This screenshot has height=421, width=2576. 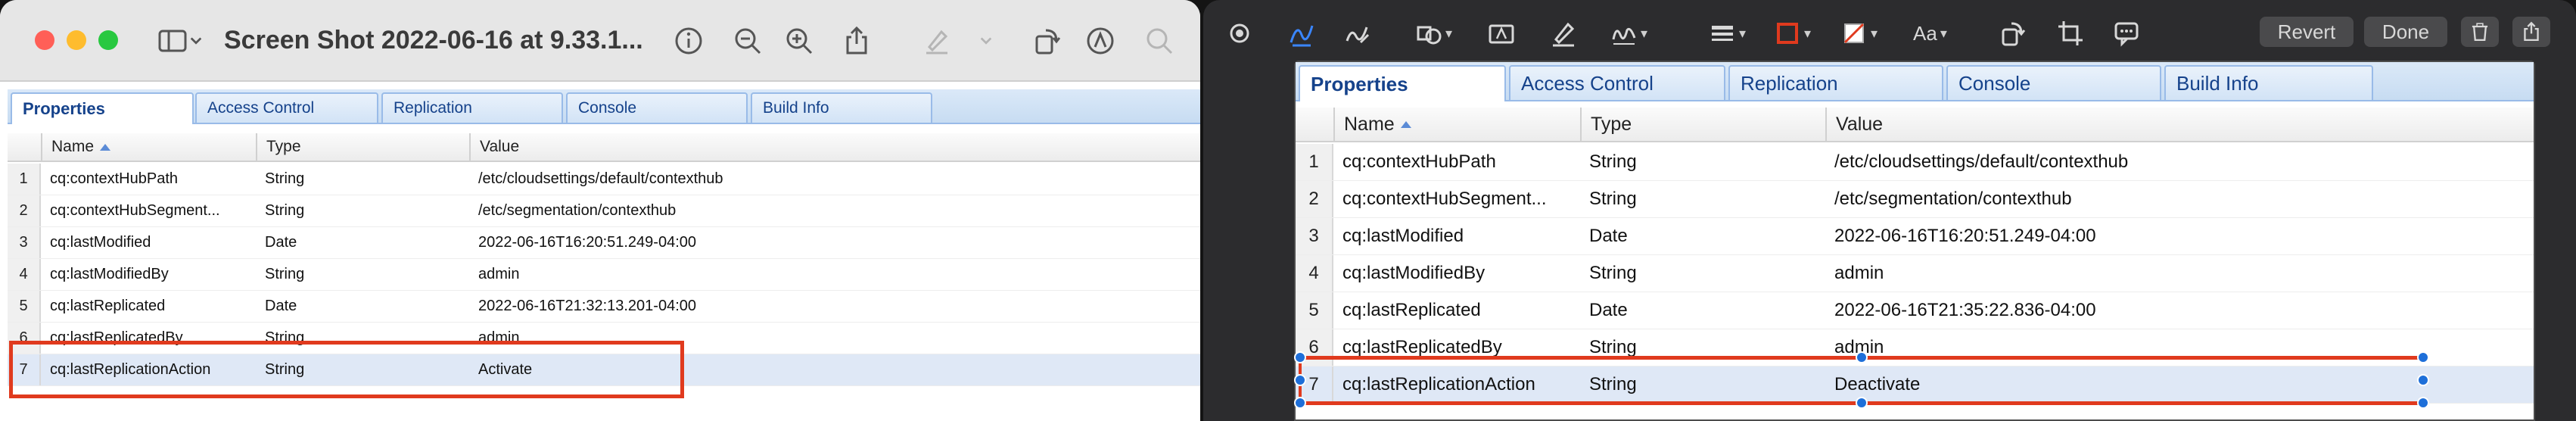 I want to click on crop-button, so click(x=2070, y=33).